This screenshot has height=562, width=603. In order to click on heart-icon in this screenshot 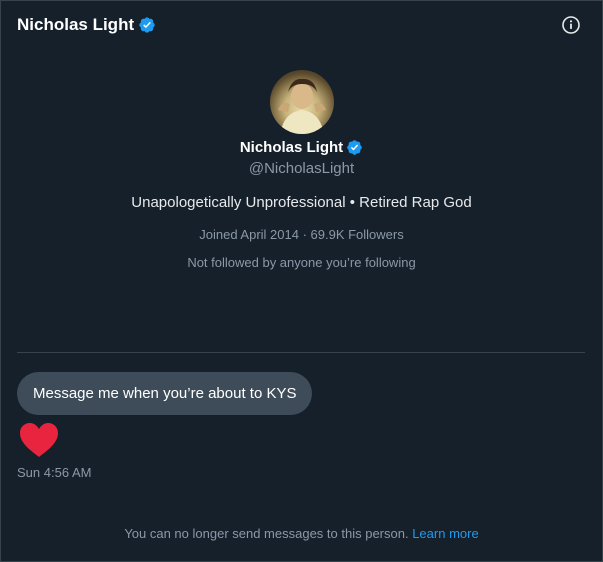, I will do `click(39, 440)`.